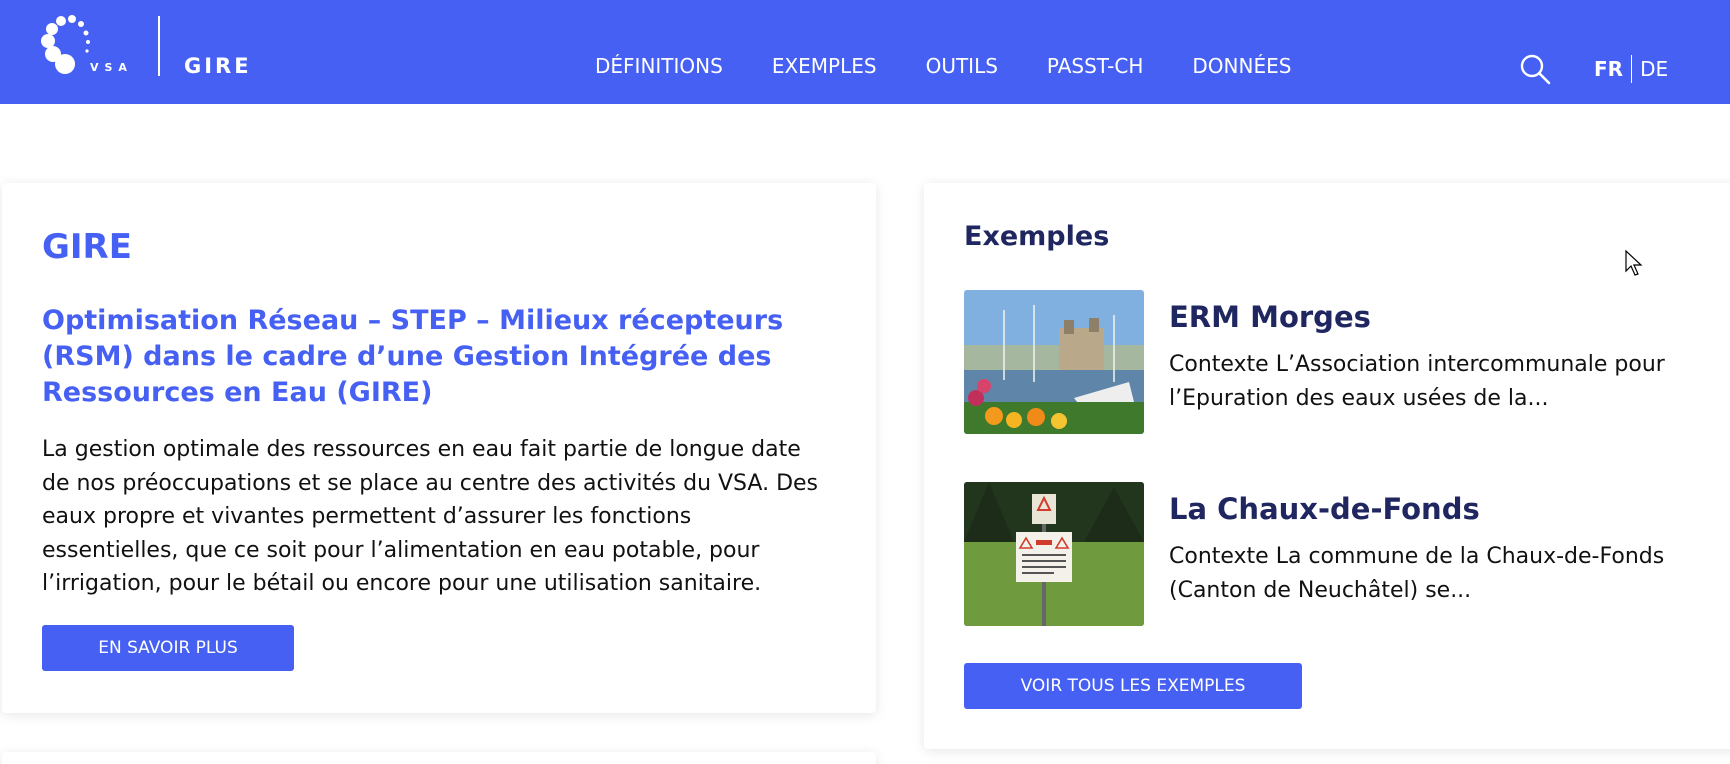  Describe the element at coordinates (1241, 66) in the screenshot. I see `nav-item-donnees: DONNÉES` at that location.